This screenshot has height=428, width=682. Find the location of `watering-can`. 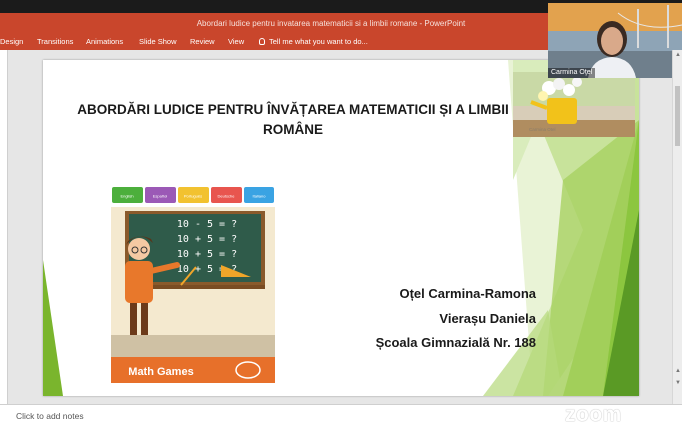

watering-can is located at coordinates (562, 111).